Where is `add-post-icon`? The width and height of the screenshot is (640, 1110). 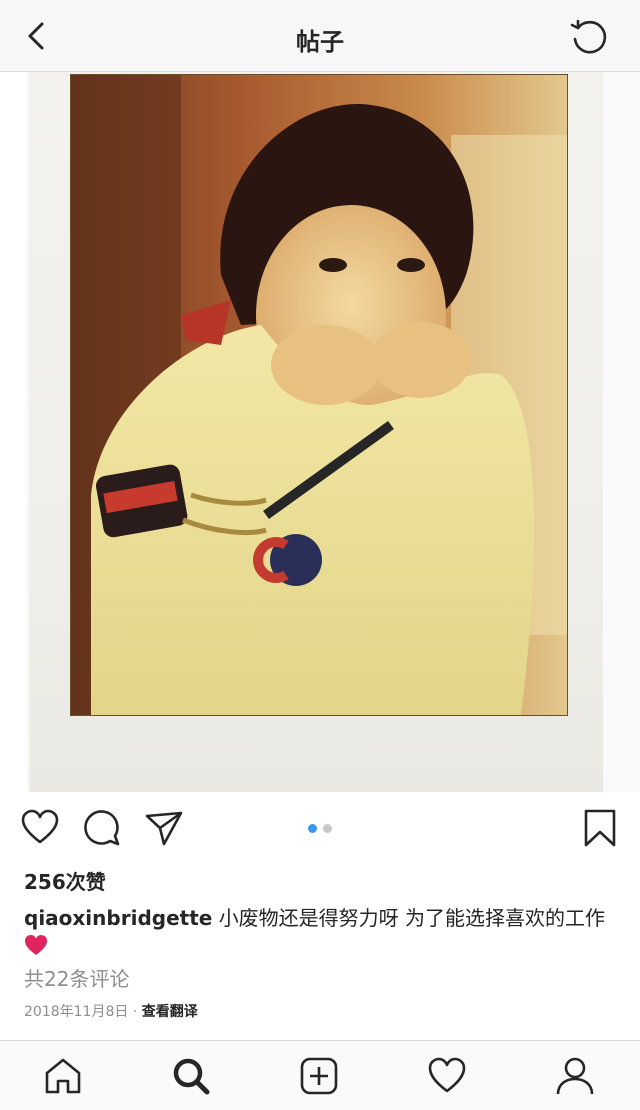
add-post-icon is located at coordinates (319, 1076).